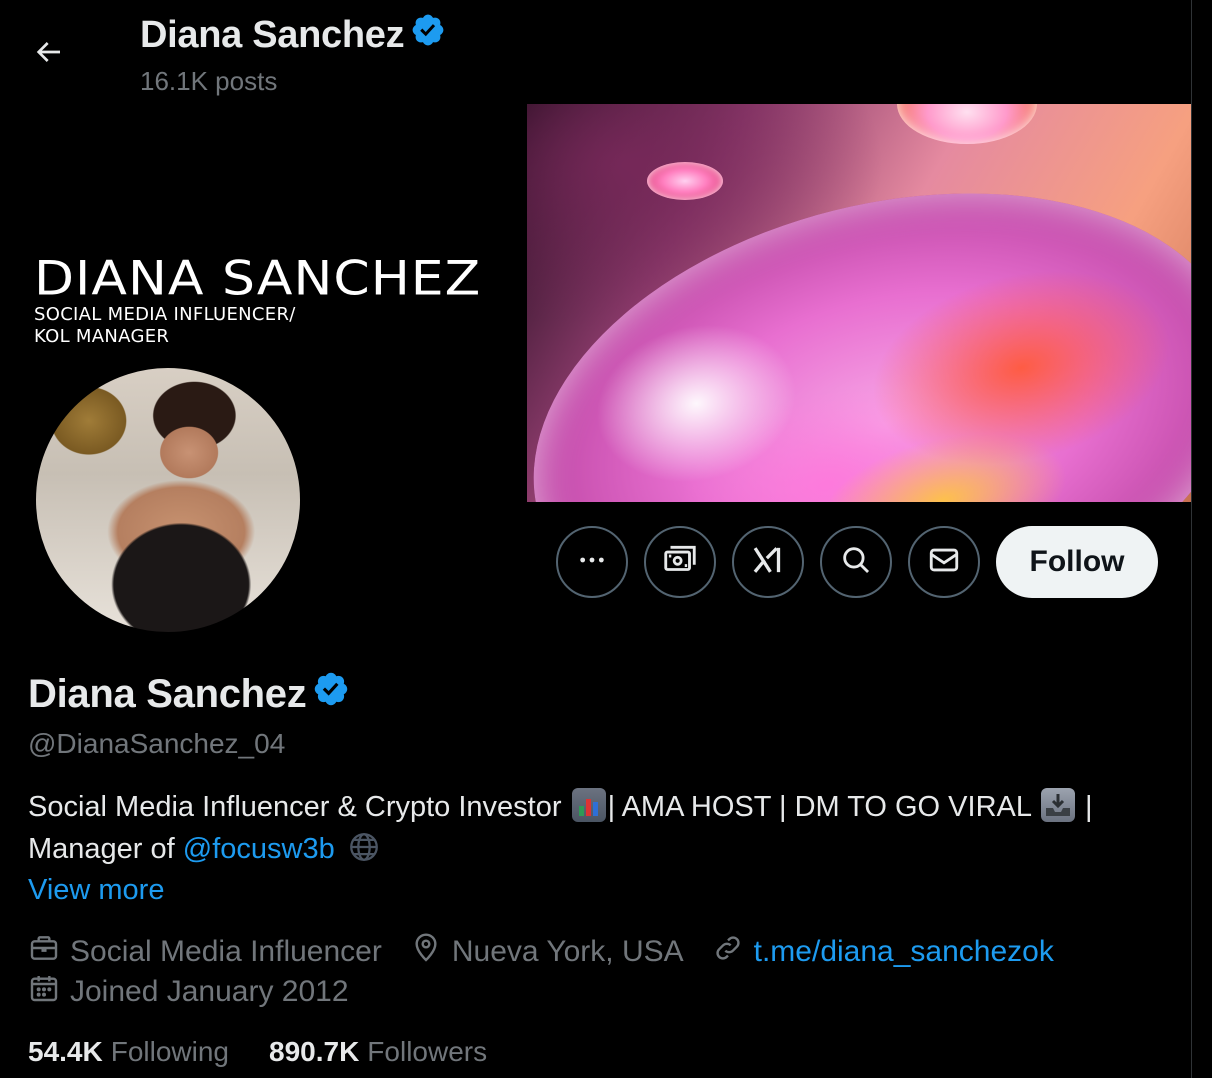 Image resolution: width=1212 pixels, height=1078 pixels. Describe the element at coordinates (364, 847) in the screenshot. I see `globe-emoji-icon` at that location.